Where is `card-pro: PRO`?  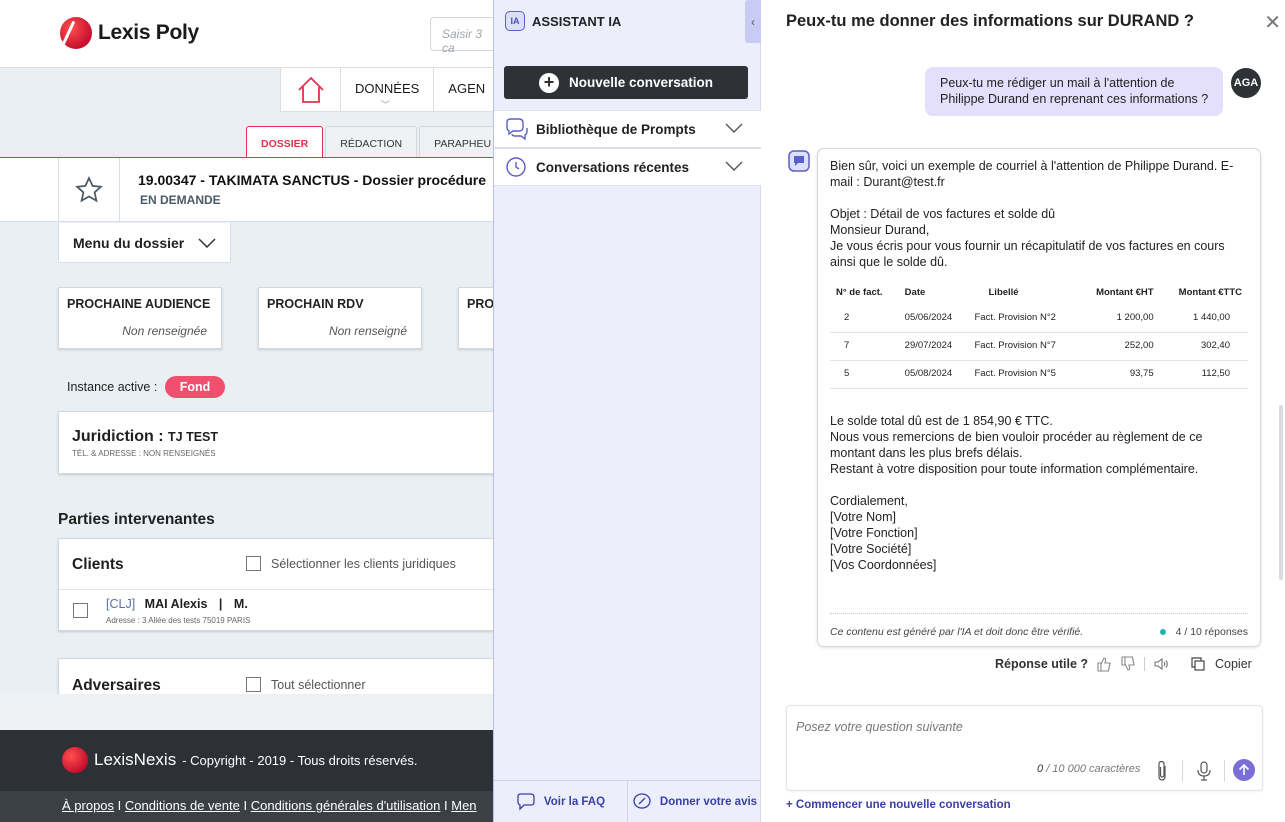
card-pro: PRO is located at coordinates (476, 318).